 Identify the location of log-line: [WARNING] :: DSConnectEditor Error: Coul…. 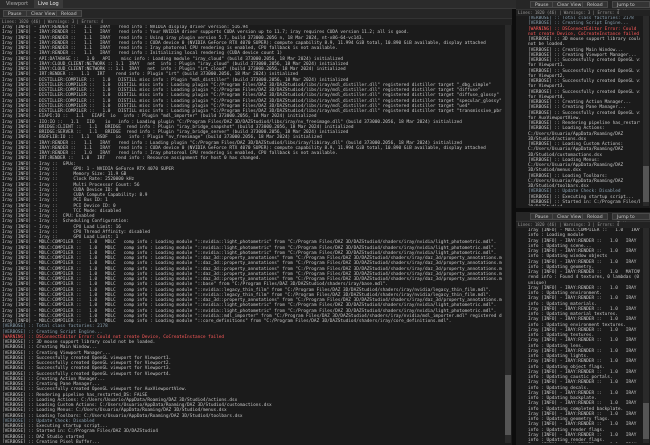
(582, 29).